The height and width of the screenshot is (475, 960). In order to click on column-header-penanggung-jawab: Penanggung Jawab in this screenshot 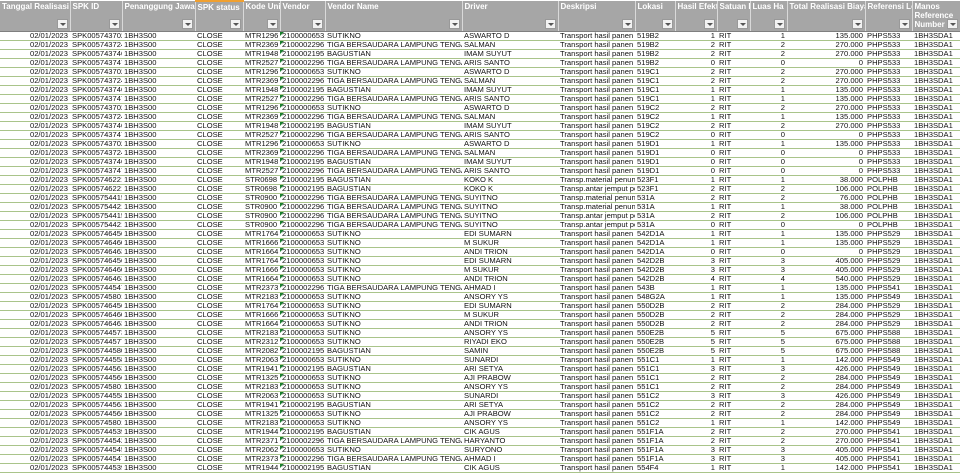, I will do `click(159, 16)`.